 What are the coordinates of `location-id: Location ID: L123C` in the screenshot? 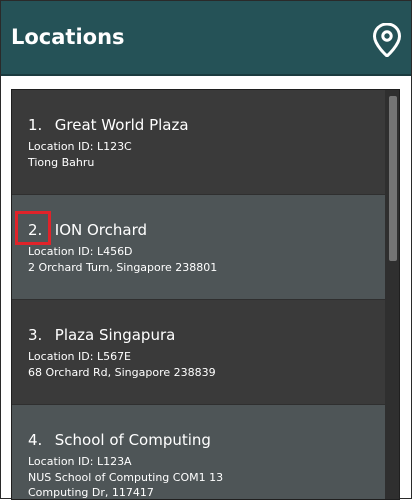 It's located at (80, 146).